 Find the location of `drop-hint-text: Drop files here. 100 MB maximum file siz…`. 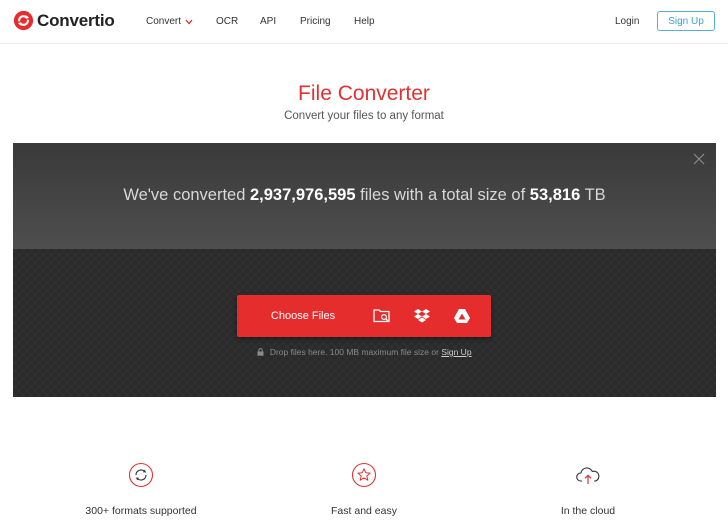

drop-hint-text: Drop files here. 100 MB maximum file siz… is located at coordinates (354, 352).